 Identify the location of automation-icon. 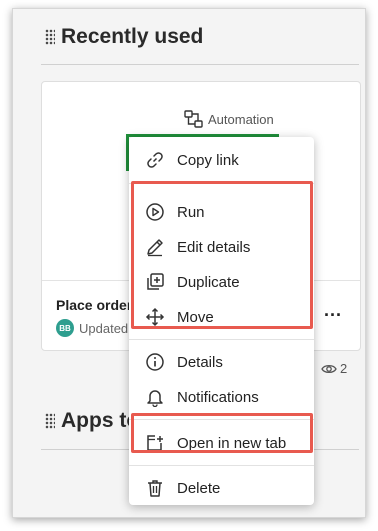
(193, 119).